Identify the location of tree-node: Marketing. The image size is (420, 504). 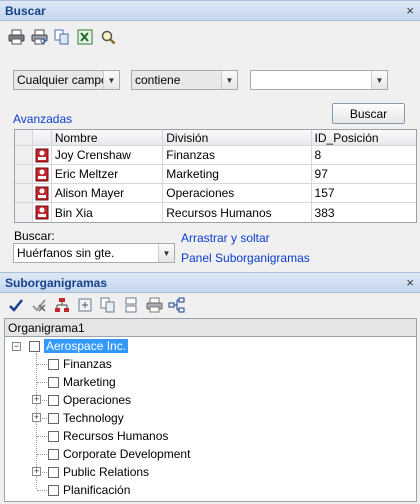
(82, 382).